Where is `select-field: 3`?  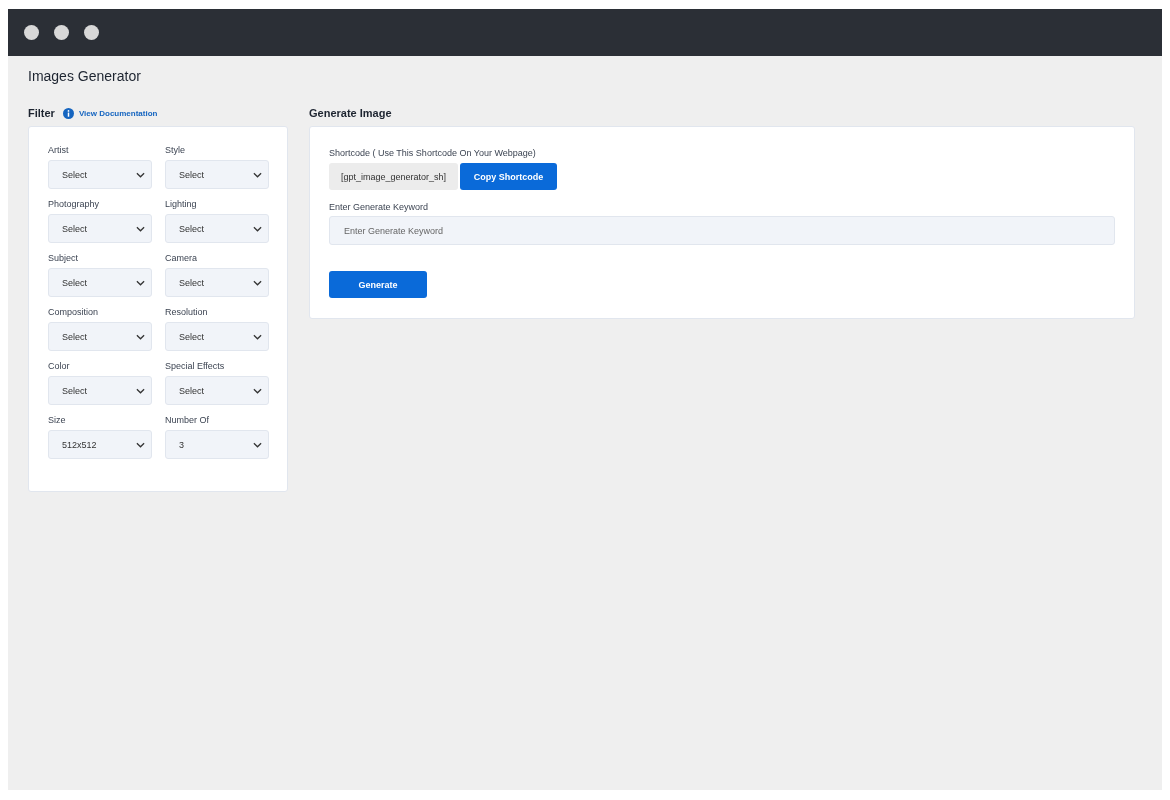 select-field: 3 is located at coordinates (217, 444).